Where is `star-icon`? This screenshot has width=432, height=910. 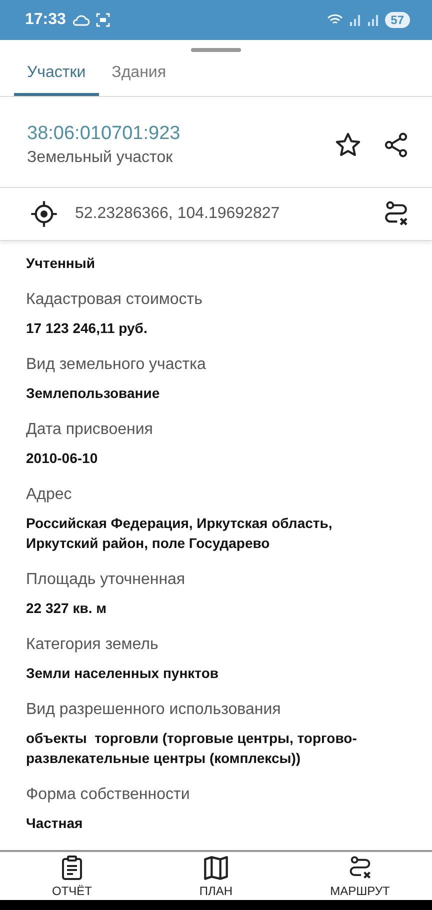 star-icon is located at coordinates (348, 145).